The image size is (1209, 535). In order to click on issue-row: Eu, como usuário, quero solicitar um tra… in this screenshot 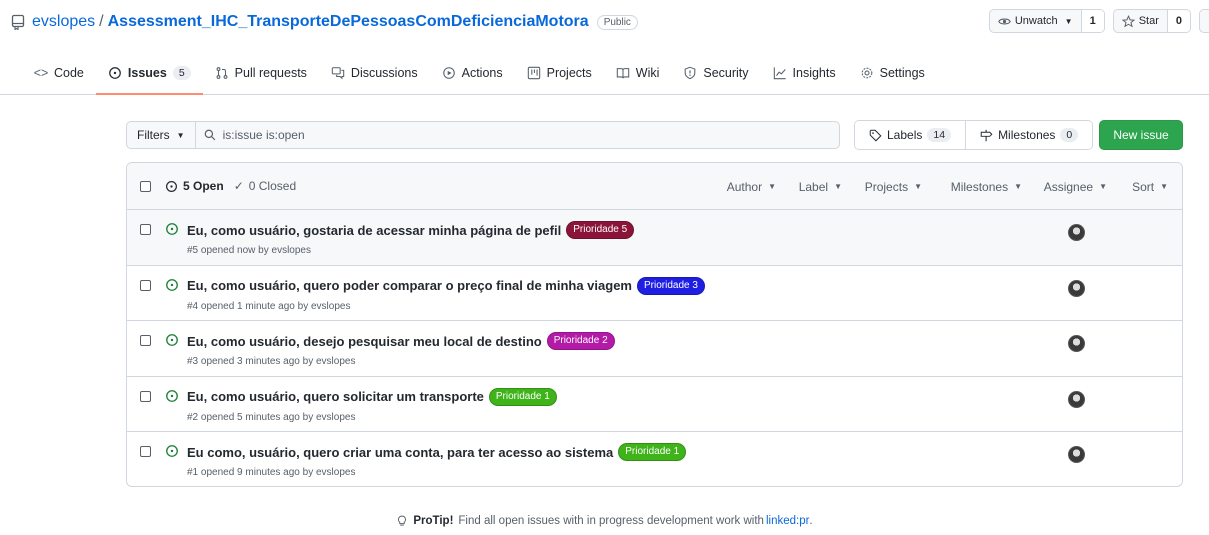, I will do `click(654, 404)`.